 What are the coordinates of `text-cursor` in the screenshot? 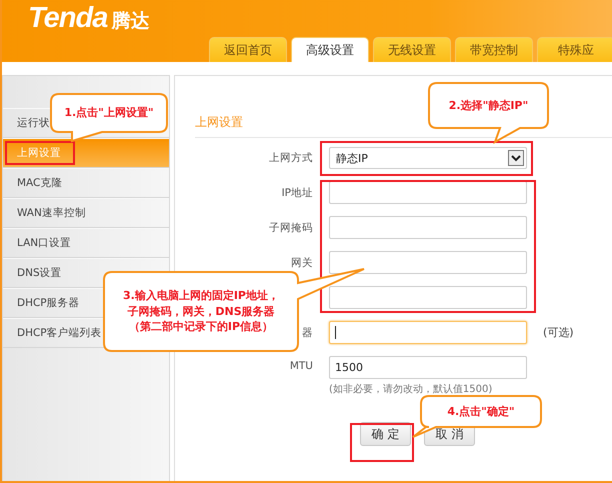 It's located at (335, 332).